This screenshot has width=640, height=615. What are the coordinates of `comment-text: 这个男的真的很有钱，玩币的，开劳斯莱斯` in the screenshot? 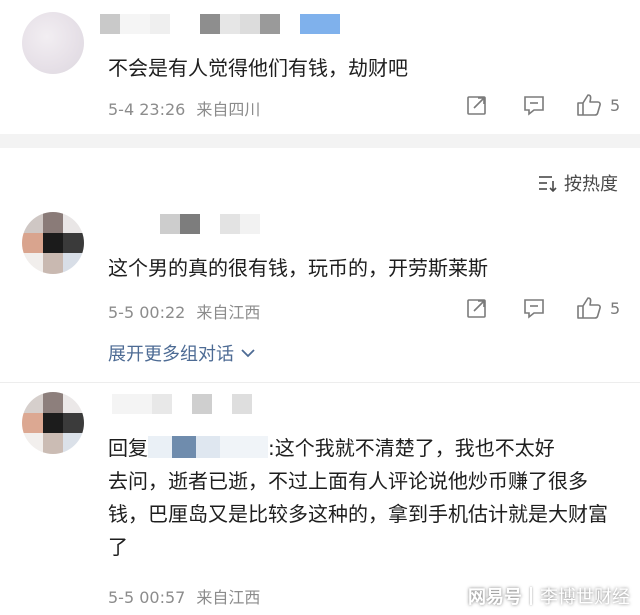 It's located at (298, 268).